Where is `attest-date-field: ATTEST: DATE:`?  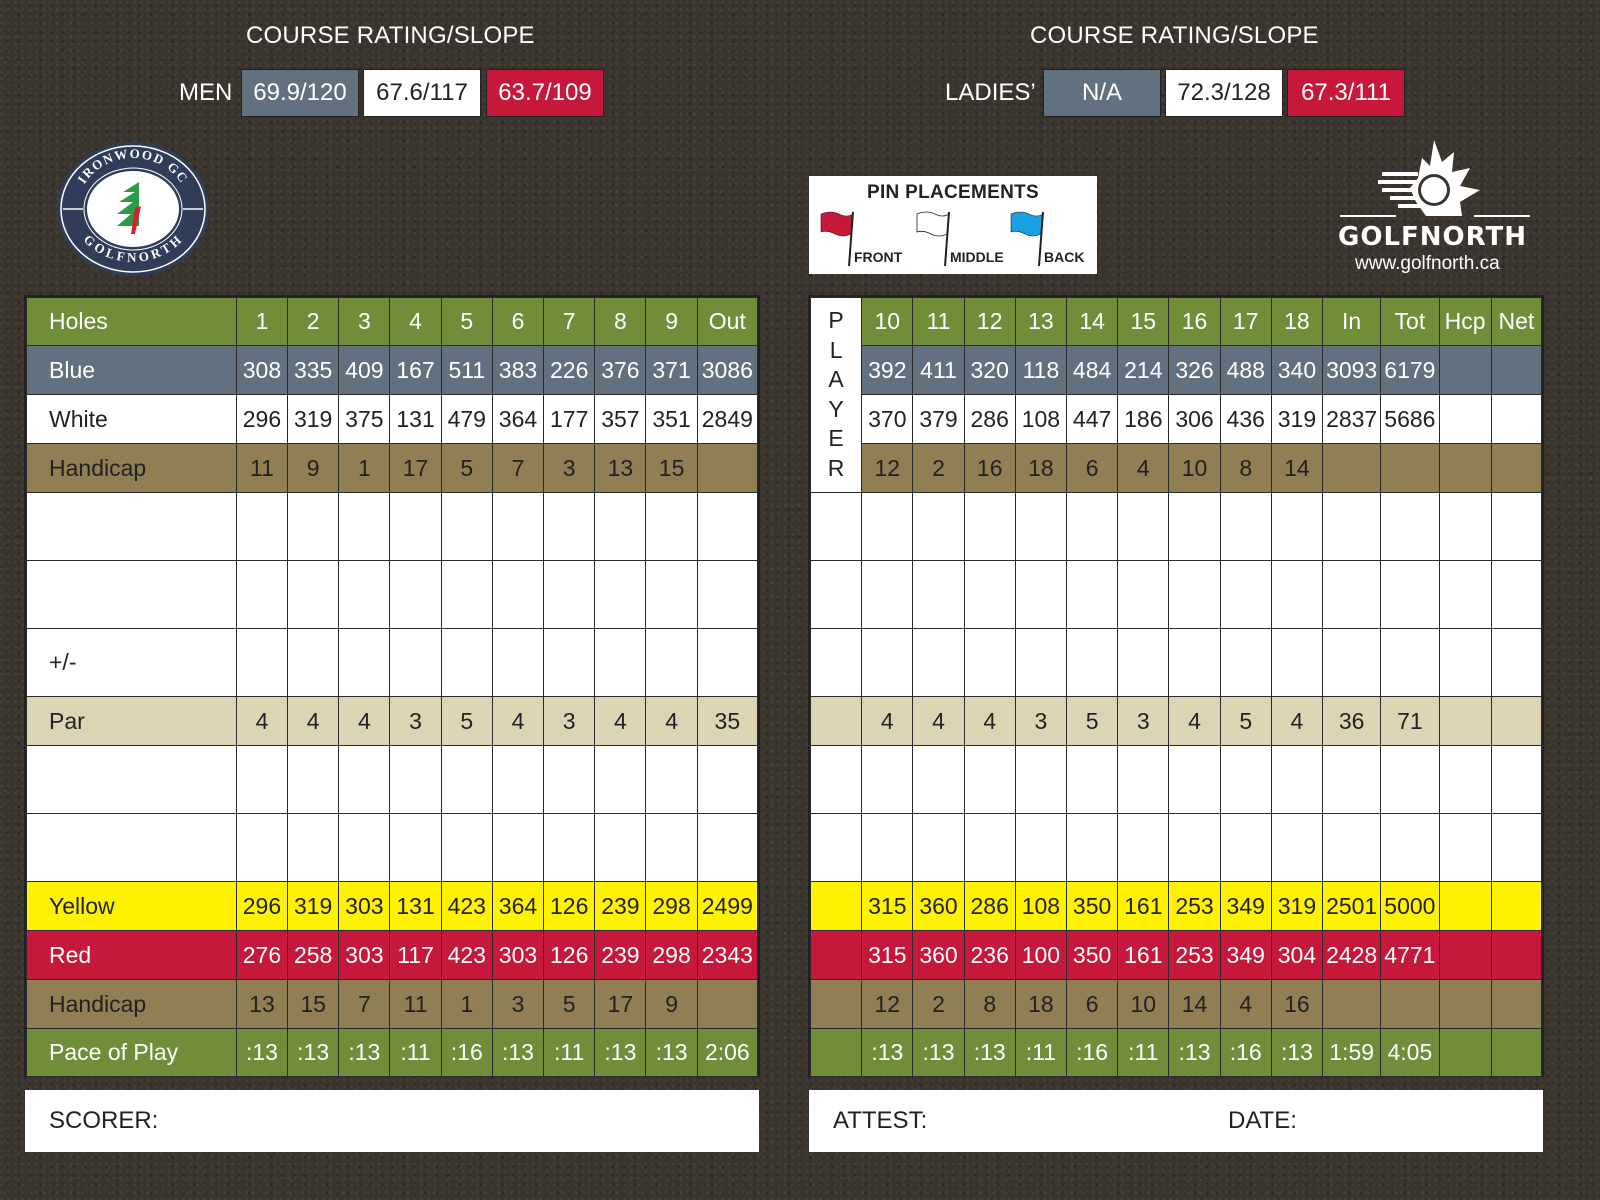
attest-date-field: ATTEST: DATE: is located at coordinates (1176, 1121).